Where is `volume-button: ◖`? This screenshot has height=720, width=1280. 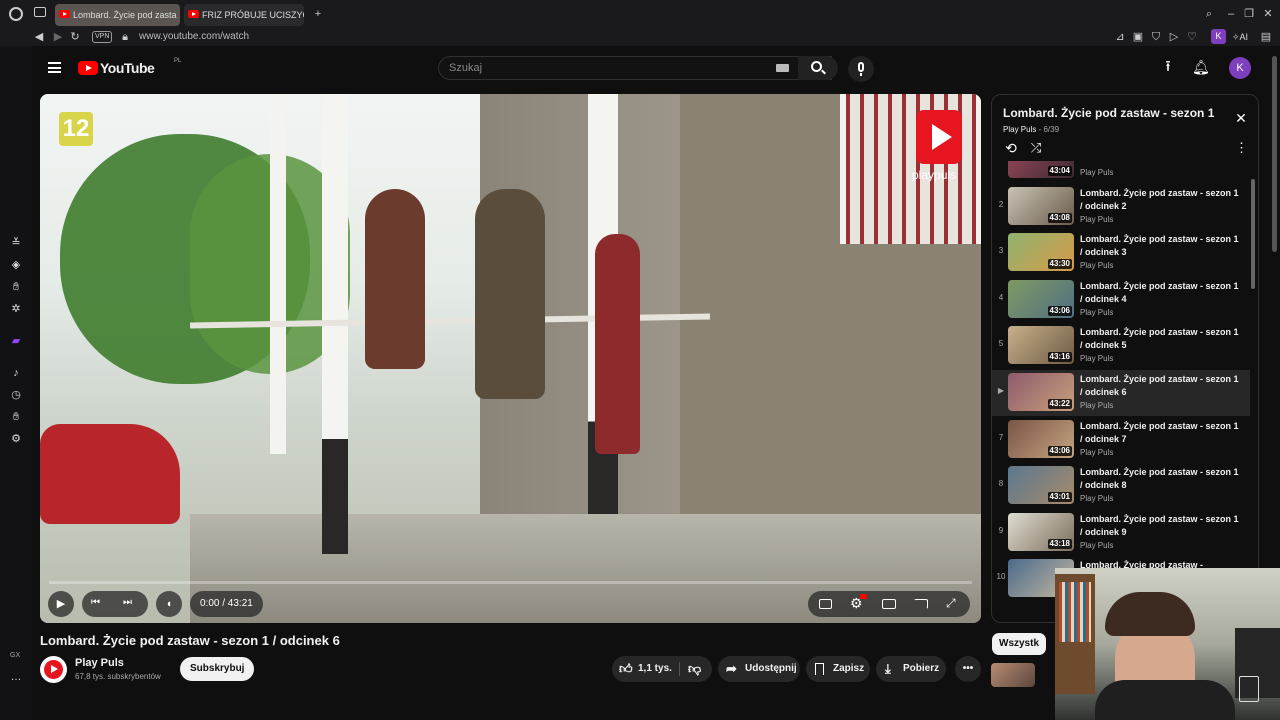
volume-button: ◖ is located at coordinates (169, 604).